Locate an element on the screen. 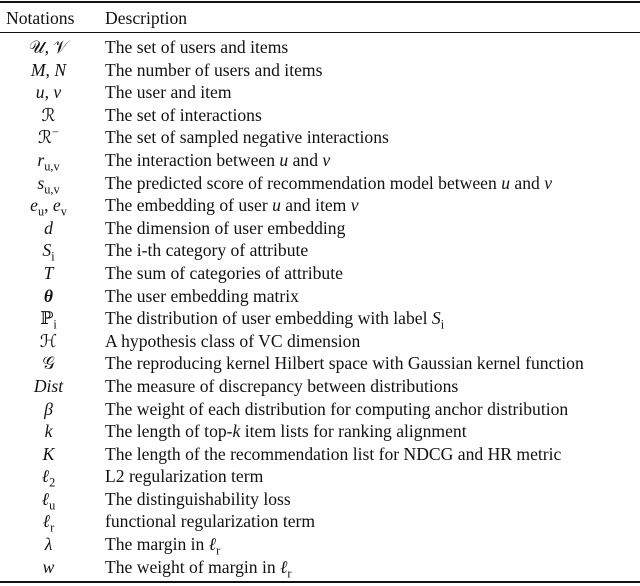  description-cell: The sum of categories of attribute is located at coordinates (224, 273).